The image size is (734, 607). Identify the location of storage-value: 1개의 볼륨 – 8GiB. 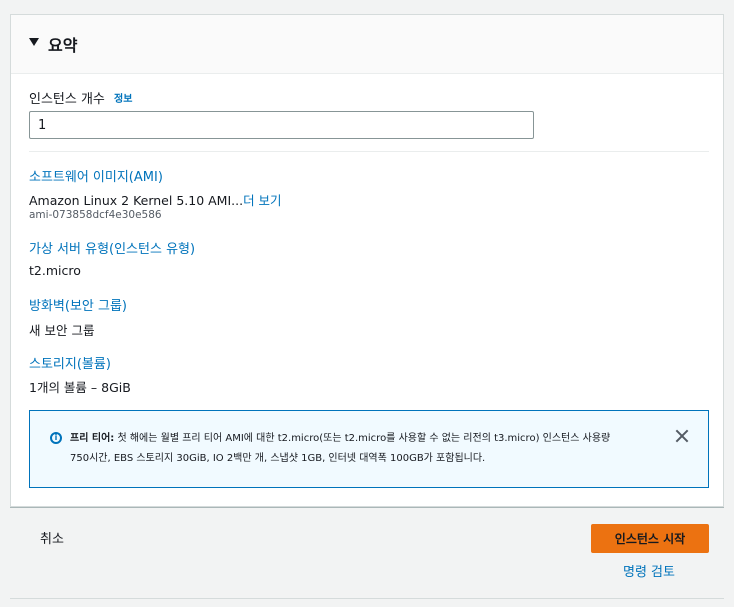
(80, 387).